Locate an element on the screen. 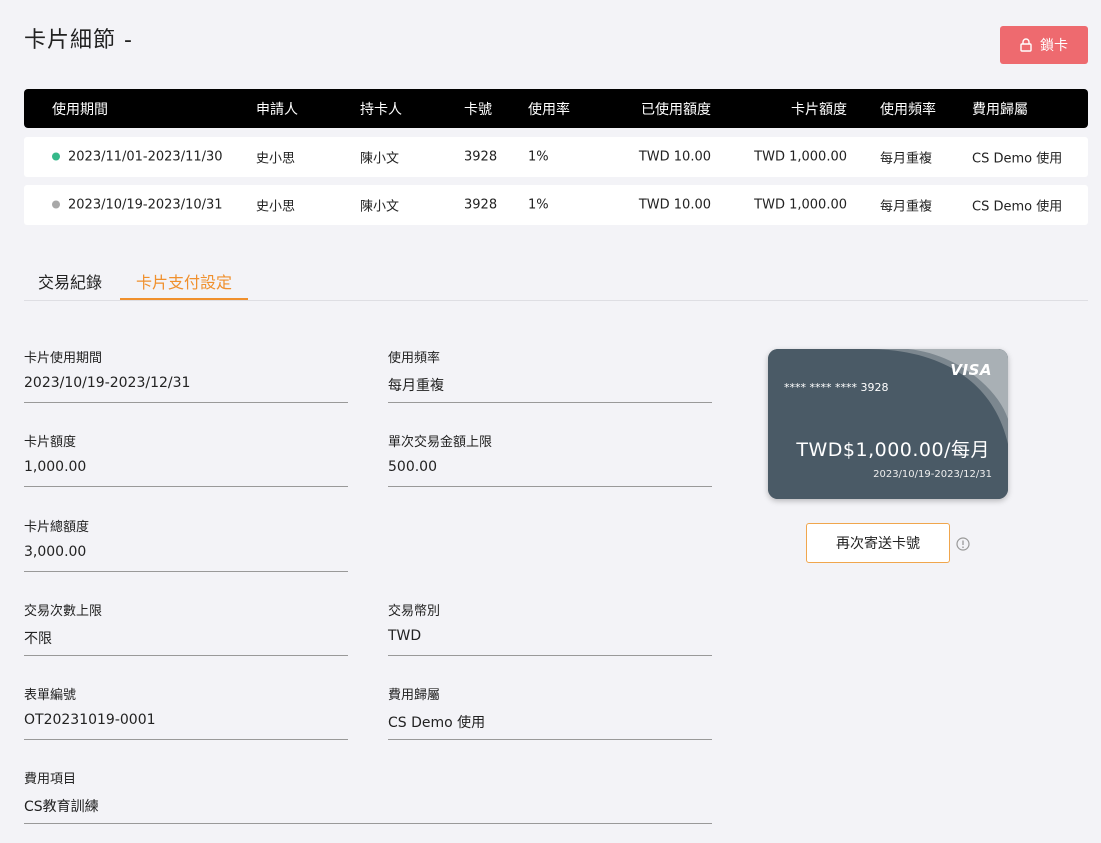  lock-card-button: 鎖卡 is located at coordinates (1044, 45).